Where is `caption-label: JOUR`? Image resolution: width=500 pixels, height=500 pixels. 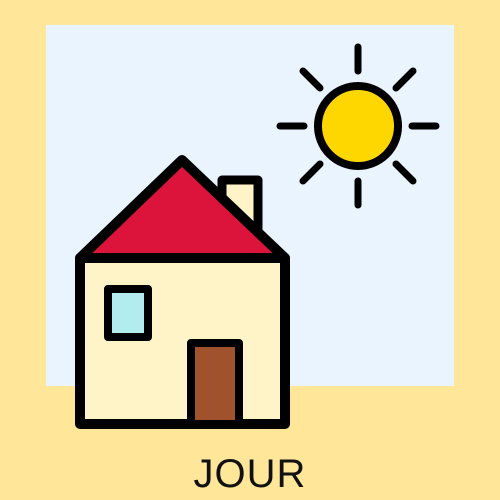 caption-label: JOUR is located at coordinates (250, 474).